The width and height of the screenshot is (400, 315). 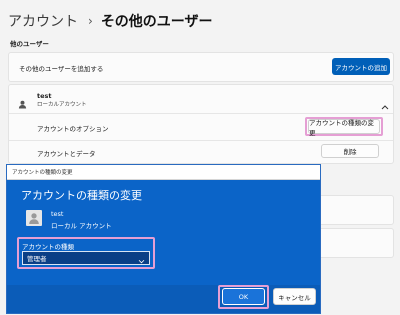 What do you see at coordinates (163, 299) in the screenshot?
I see `dialog-footer: OK キャンセル` at bounding box center [163, 299].